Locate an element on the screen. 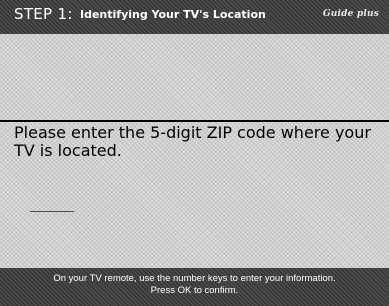 The height and width of the screenshot is (306, 389). screen-title: Identifying Your TV's Location is located at coordinates (173, 14).